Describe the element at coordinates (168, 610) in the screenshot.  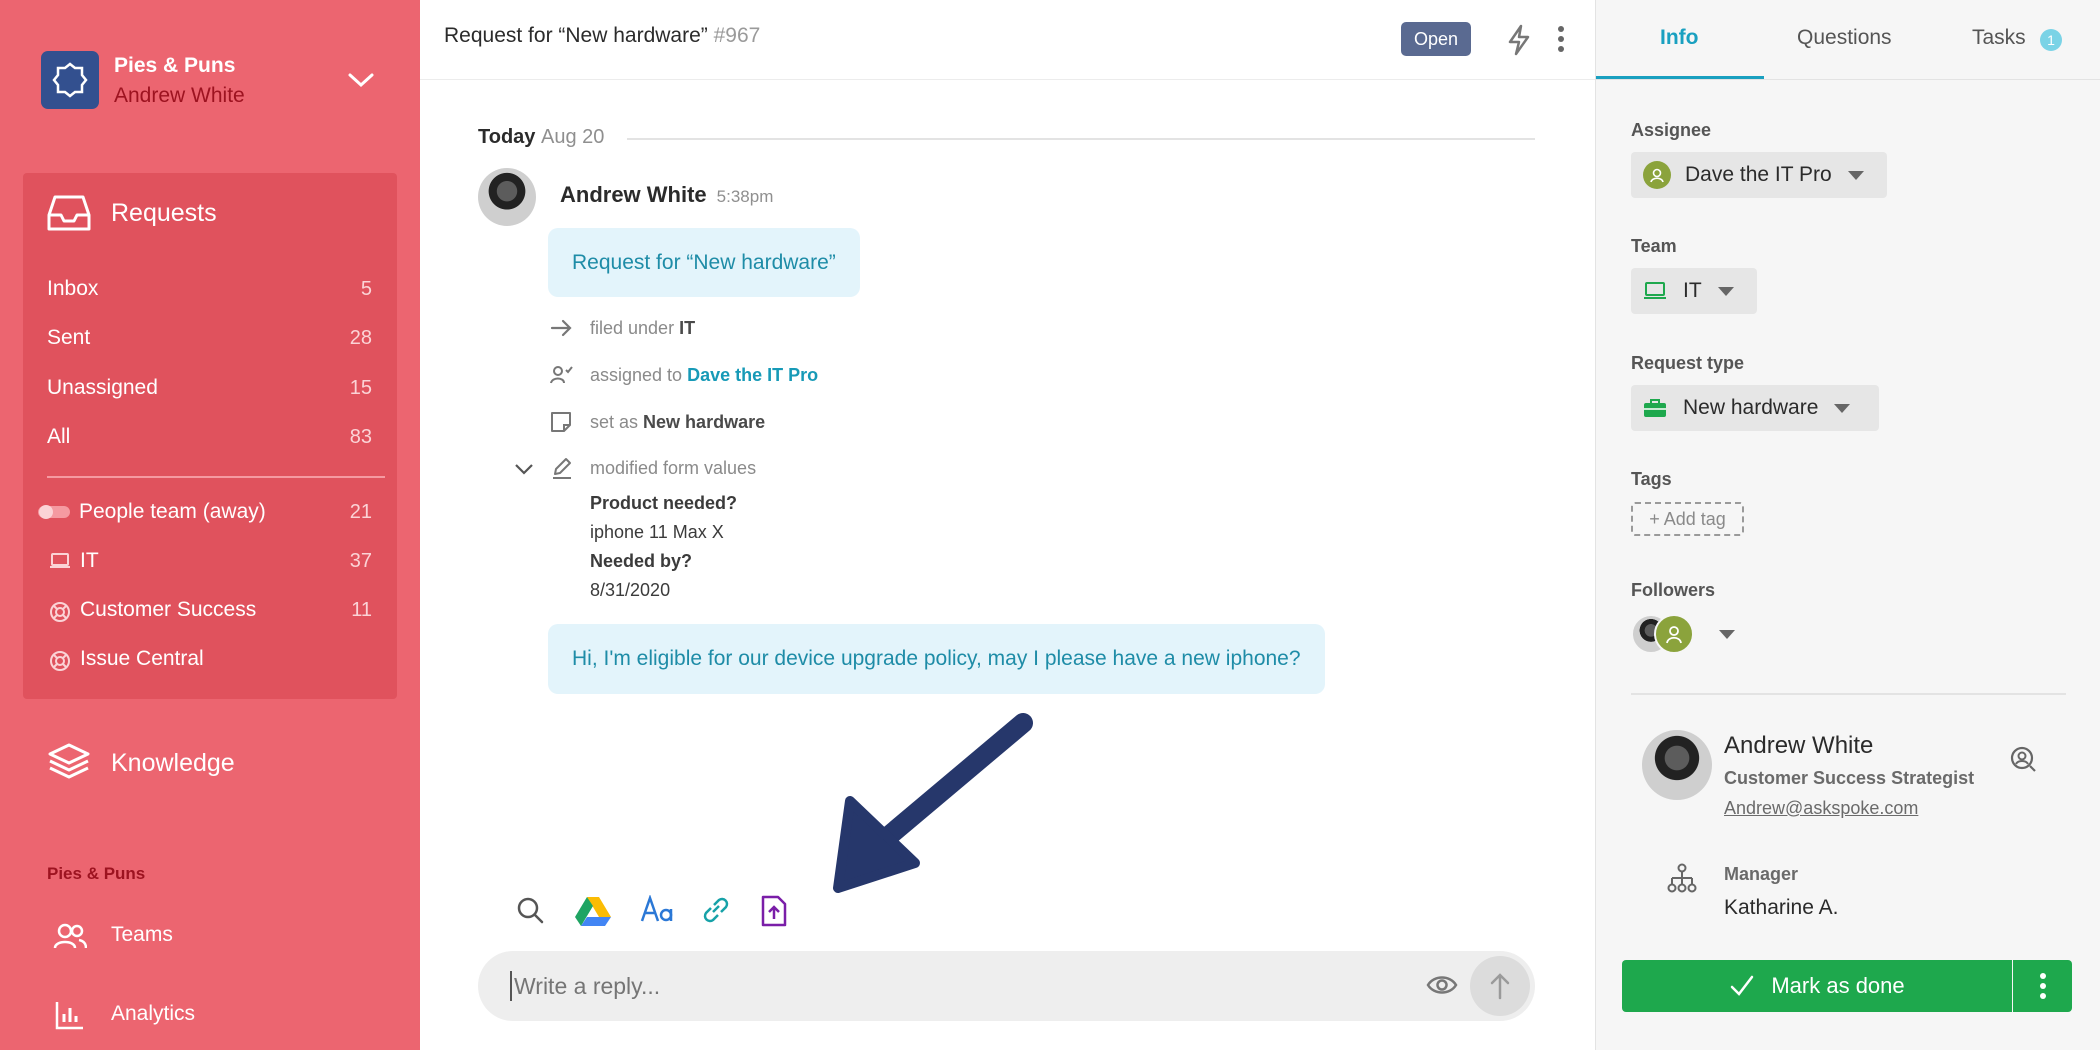
I see `sidebar-item-customer-success: Customer Success` at that location.